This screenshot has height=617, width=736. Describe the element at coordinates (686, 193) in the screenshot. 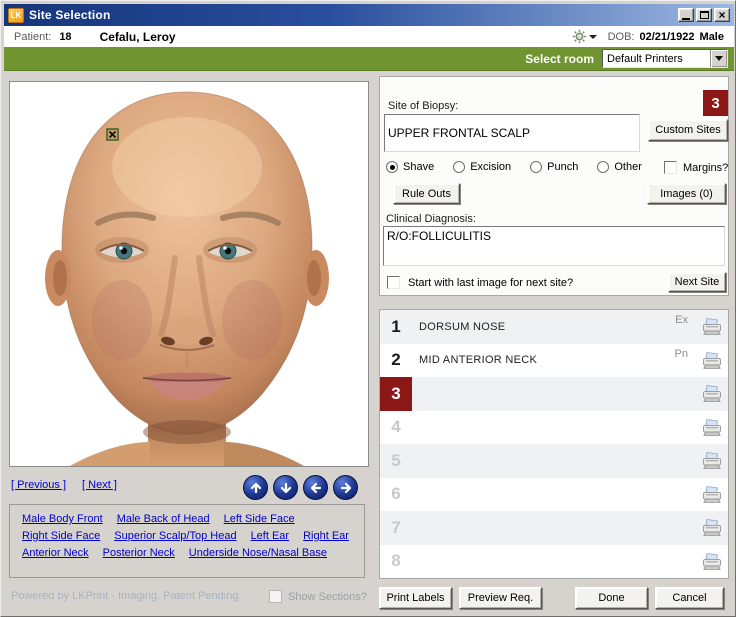

I see `images-button: Images (0)` at that location.